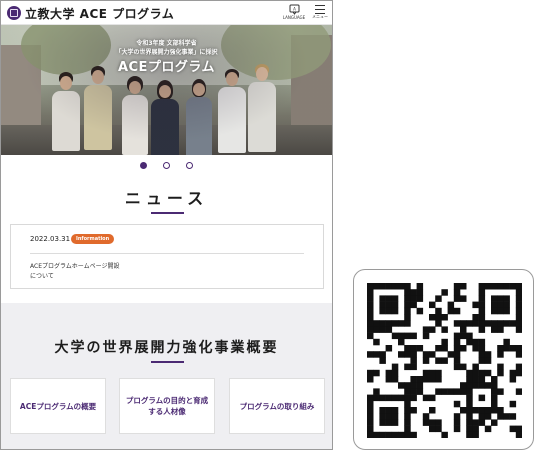 The image size is (534, 450). I want to click on menu-label: メニュー, so click(320, 16).